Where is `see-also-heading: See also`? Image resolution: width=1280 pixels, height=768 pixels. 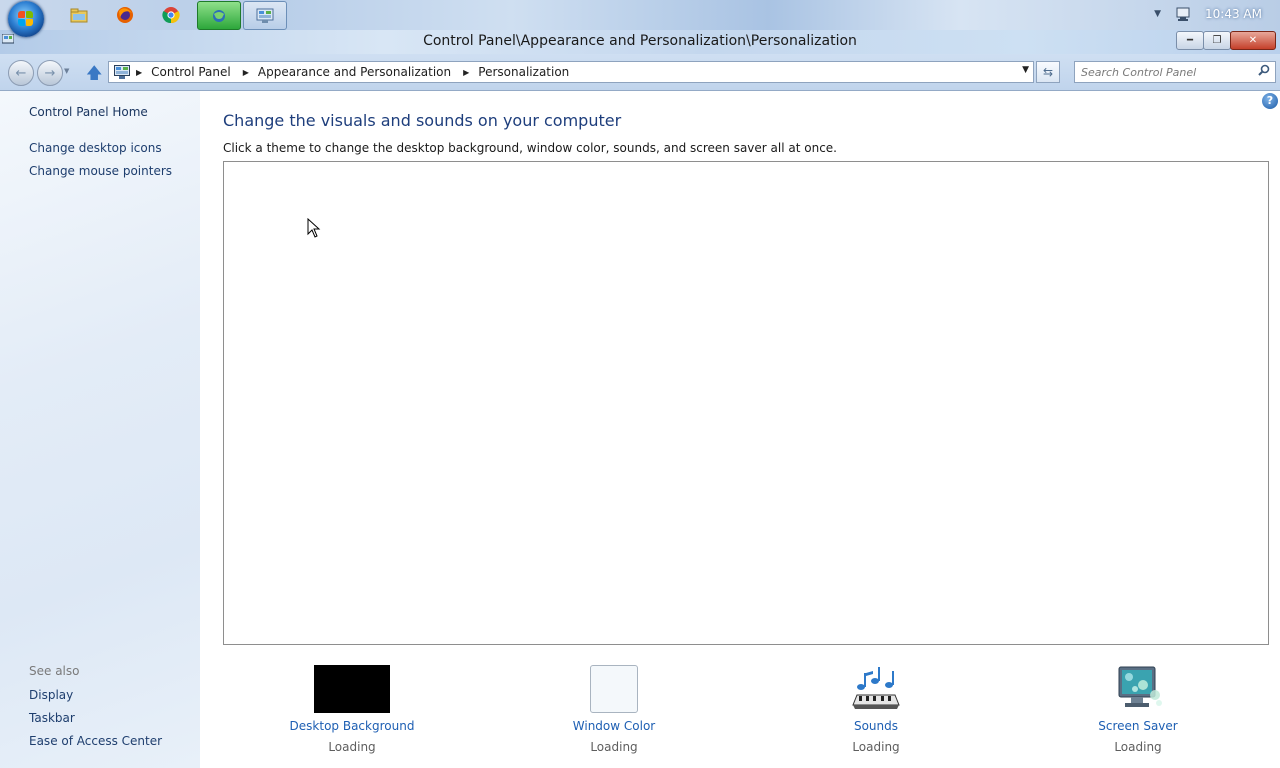
see-also-heading: See also is located at coordinates (54, 671).